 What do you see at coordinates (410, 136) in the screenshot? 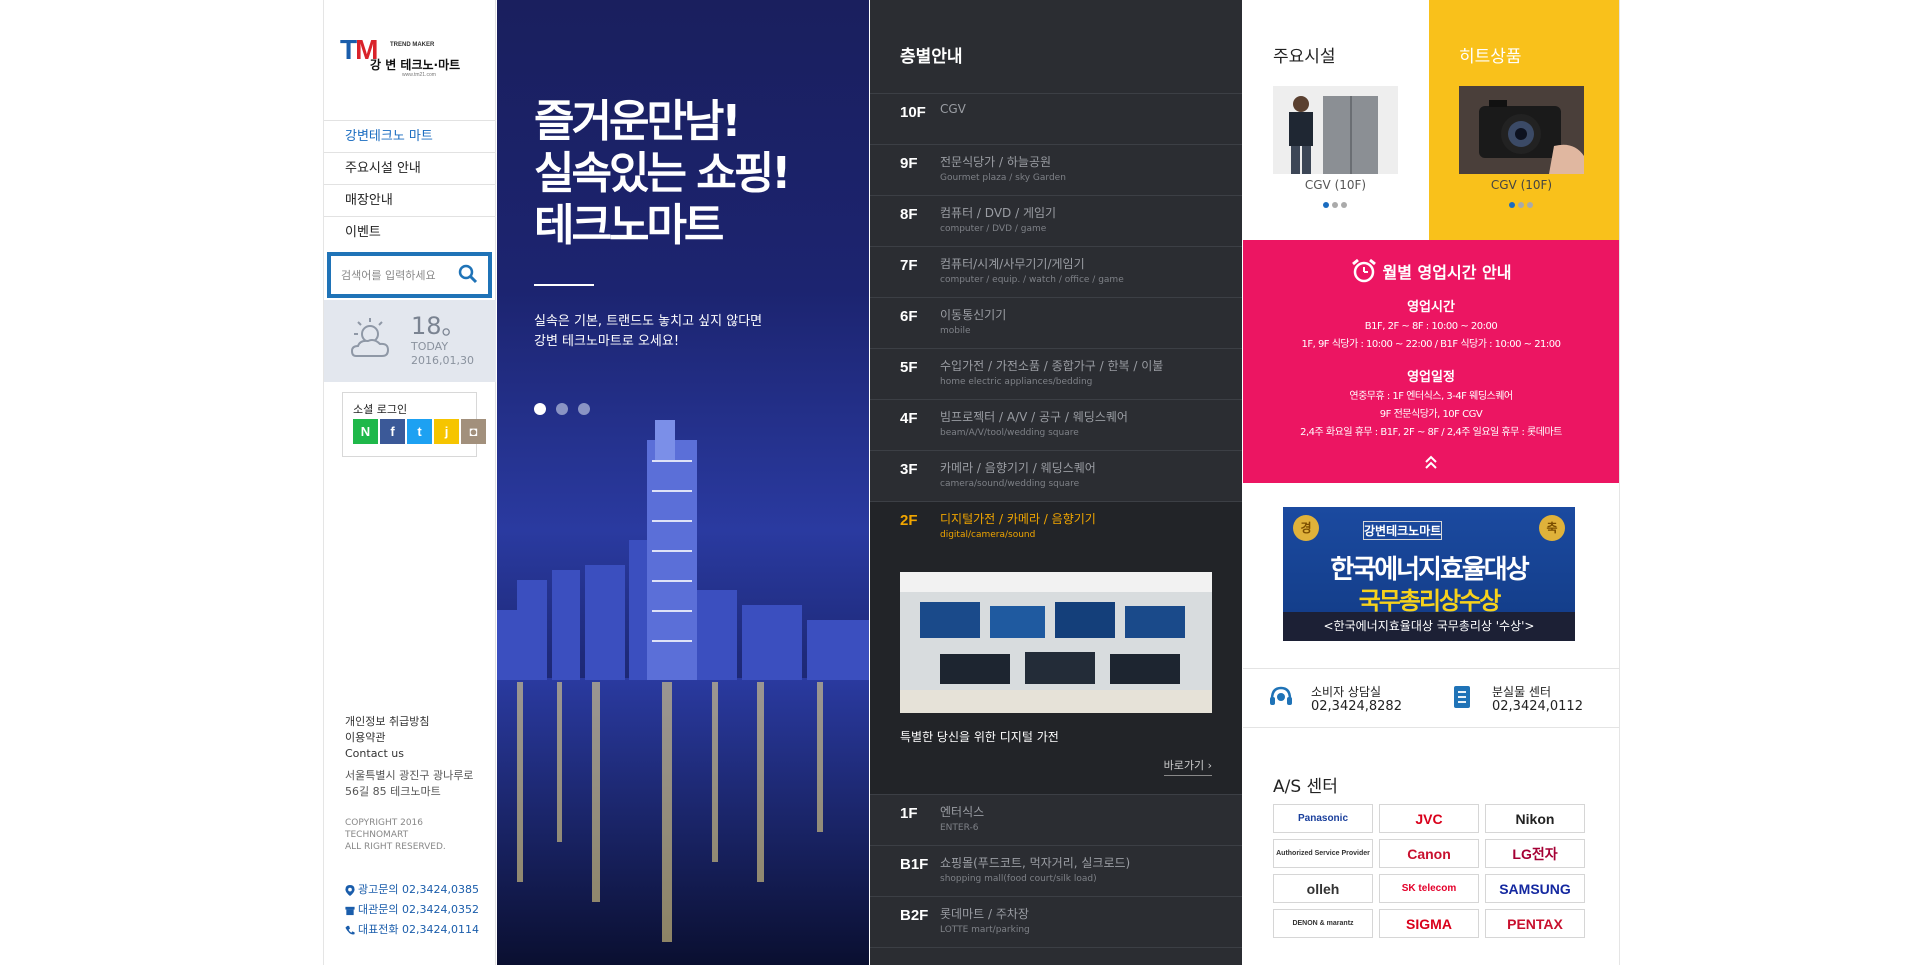
I see `nav-item-home: 강변테크노 마트` at bounding box center [410, 136].